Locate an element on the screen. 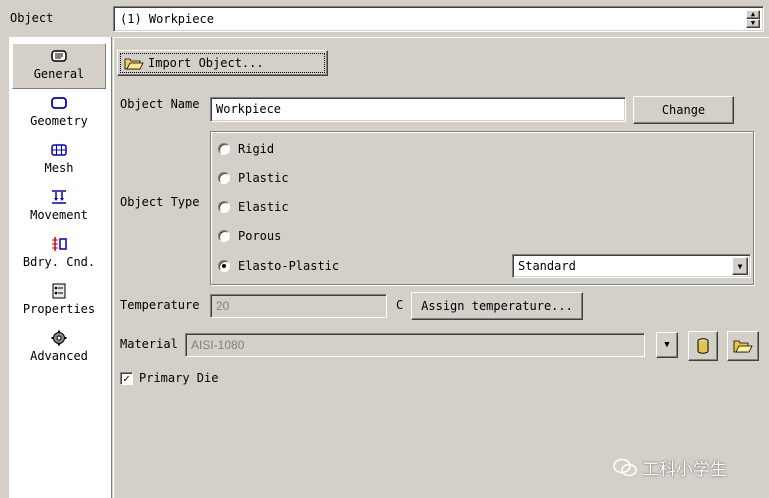  object-spinner: ▲ ▼ is located at coordinates (753, 19).